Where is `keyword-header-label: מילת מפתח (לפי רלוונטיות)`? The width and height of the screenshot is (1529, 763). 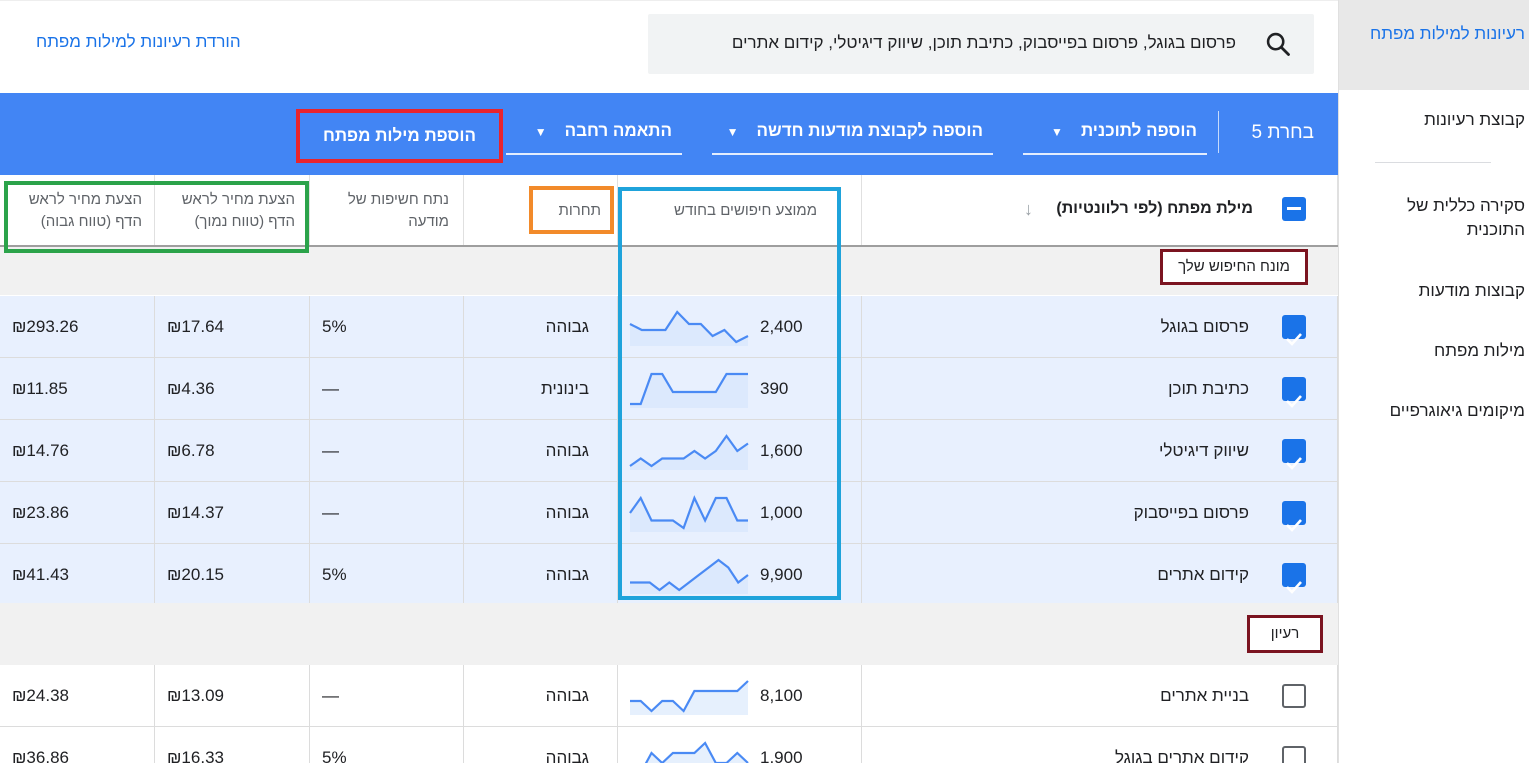 keyword-header-label: מילת מפתח (לפי רלוונטיות) is located at coordinates (1154, 208).